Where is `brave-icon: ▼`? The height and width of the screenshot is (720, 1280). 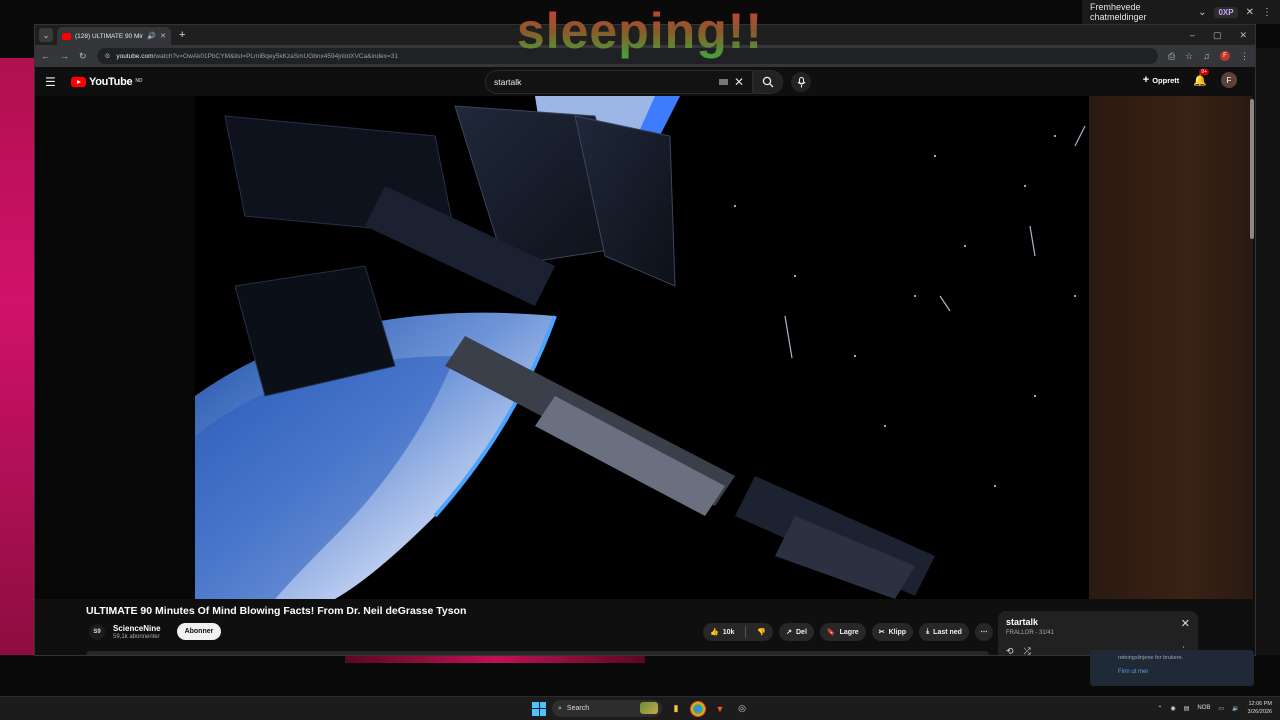 brave-icon: ▼ is located at coordinates (720, 709).